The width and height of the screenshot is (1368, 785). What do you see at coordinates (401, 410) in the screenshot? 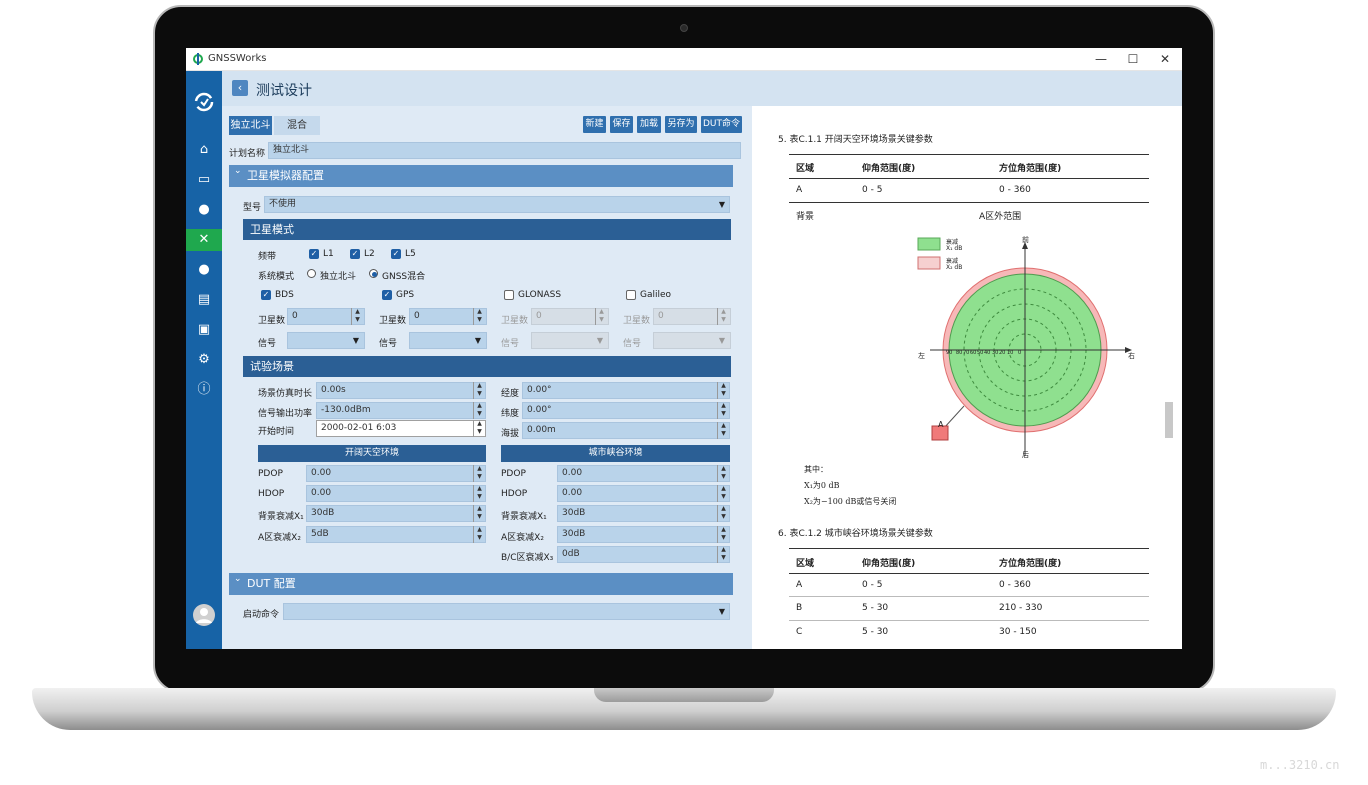
I see `power-input: -130.0dBm` at bounding box center [401, 410].